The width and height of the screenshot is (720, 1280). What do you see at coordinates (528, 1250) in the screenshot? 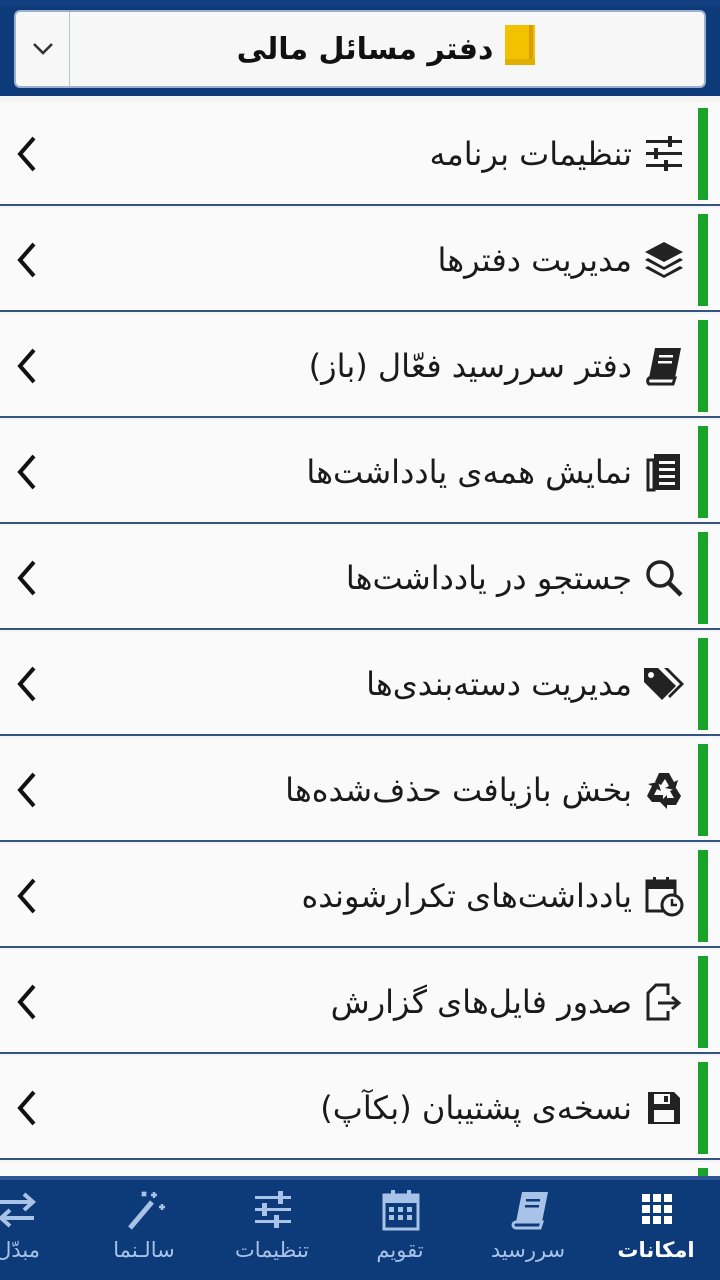
I see `nav-label: سررسید` at bounding box center [528, 1250].